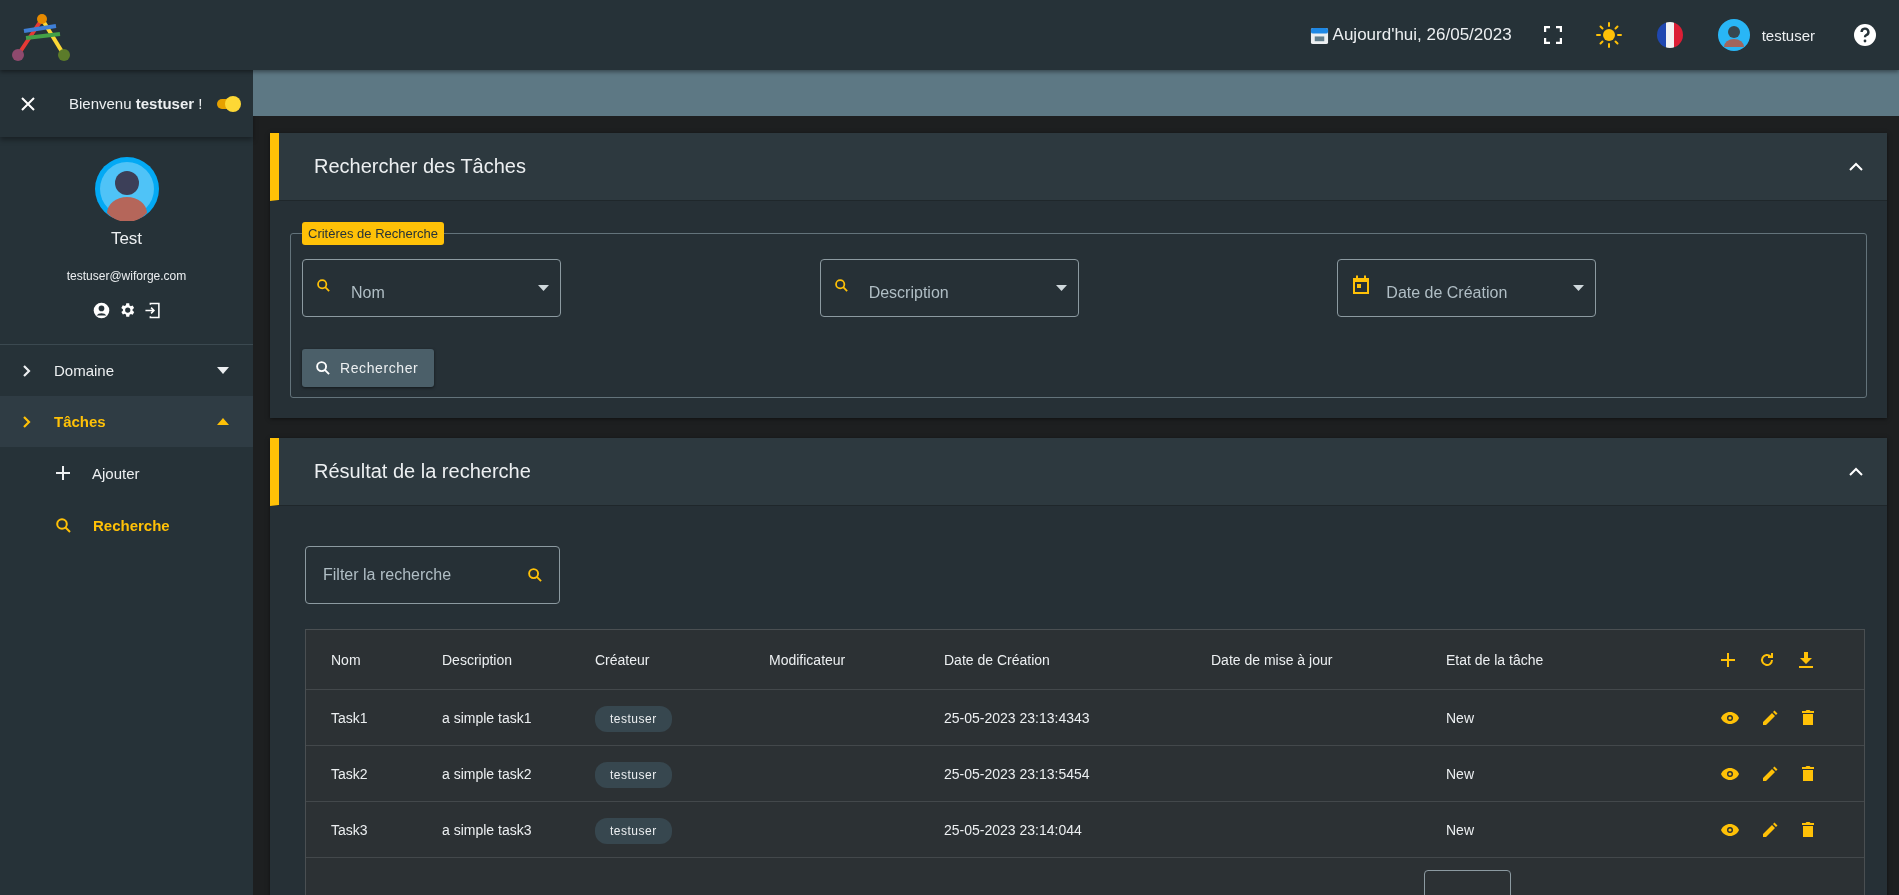 This screenshot has width=1899, height=895. What do you see at coordinates (136, 103) in the screenshot?
I see `welcome-text: Bienvenu testuser !` at bounding box center [136, 103].